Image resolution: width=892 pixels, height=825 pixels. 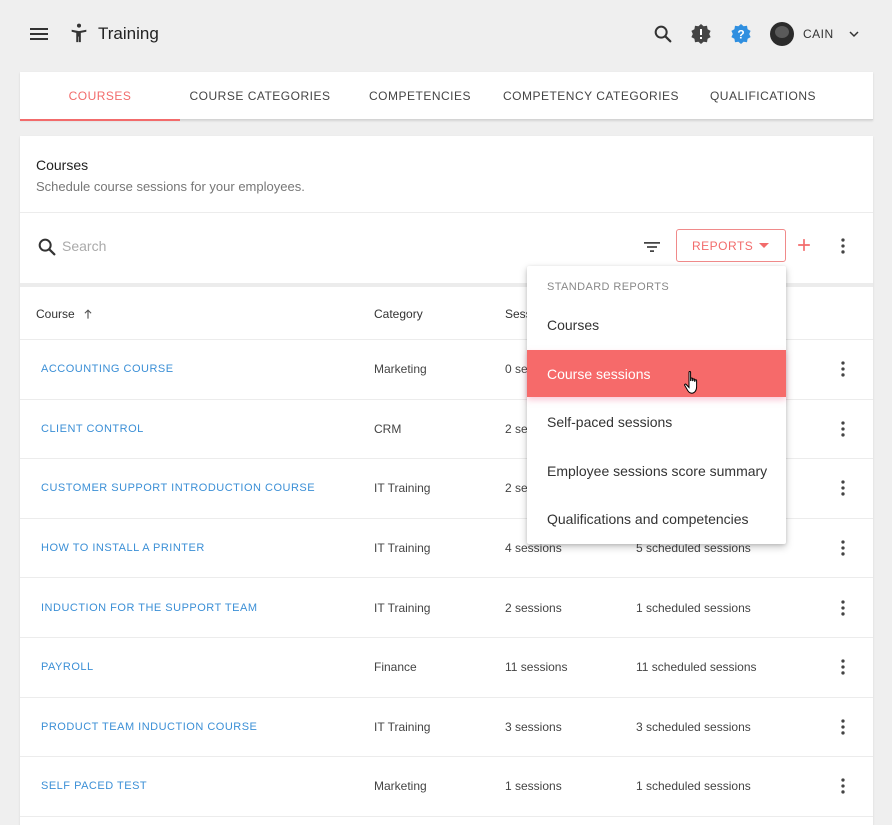 I want to click on sessions-cell: 1 sessions, so click(x=533, y=786).